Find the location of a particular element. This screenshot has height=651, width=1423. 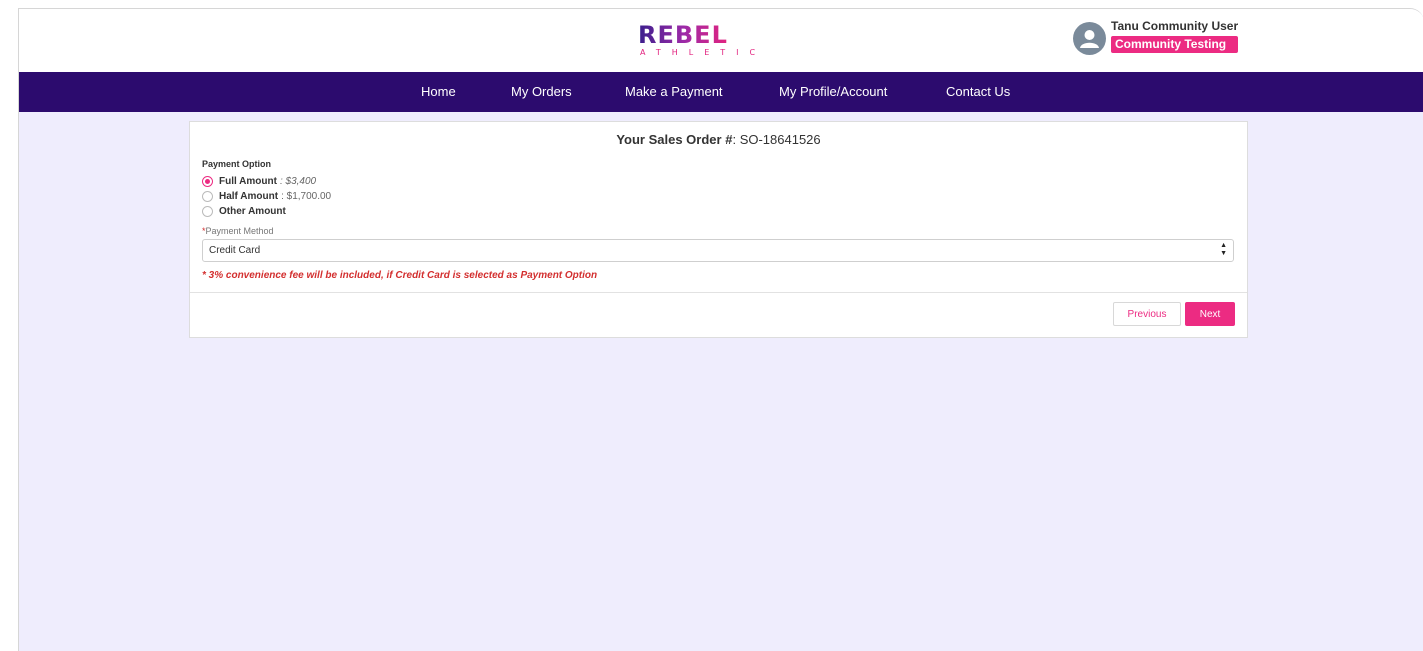

radio-value: : $1,700.00 is located at coordinates (306, 196).